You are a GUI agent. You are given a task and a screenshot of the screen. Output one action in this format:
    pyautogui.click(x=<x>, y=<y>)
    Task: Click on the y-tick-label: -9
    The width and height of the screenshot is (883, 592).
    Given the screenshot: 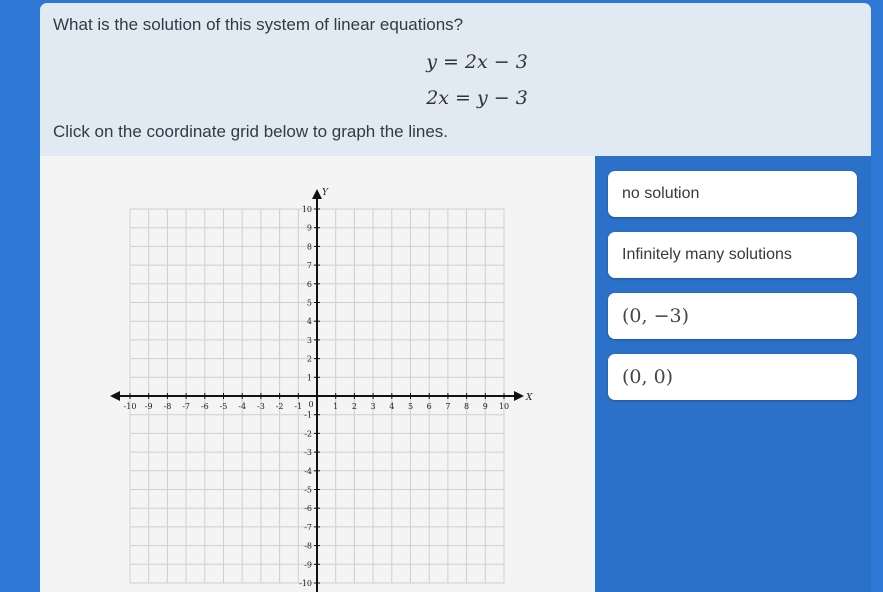 What is the action you would take?
    pyautogui.click(x=308, y=564)
    